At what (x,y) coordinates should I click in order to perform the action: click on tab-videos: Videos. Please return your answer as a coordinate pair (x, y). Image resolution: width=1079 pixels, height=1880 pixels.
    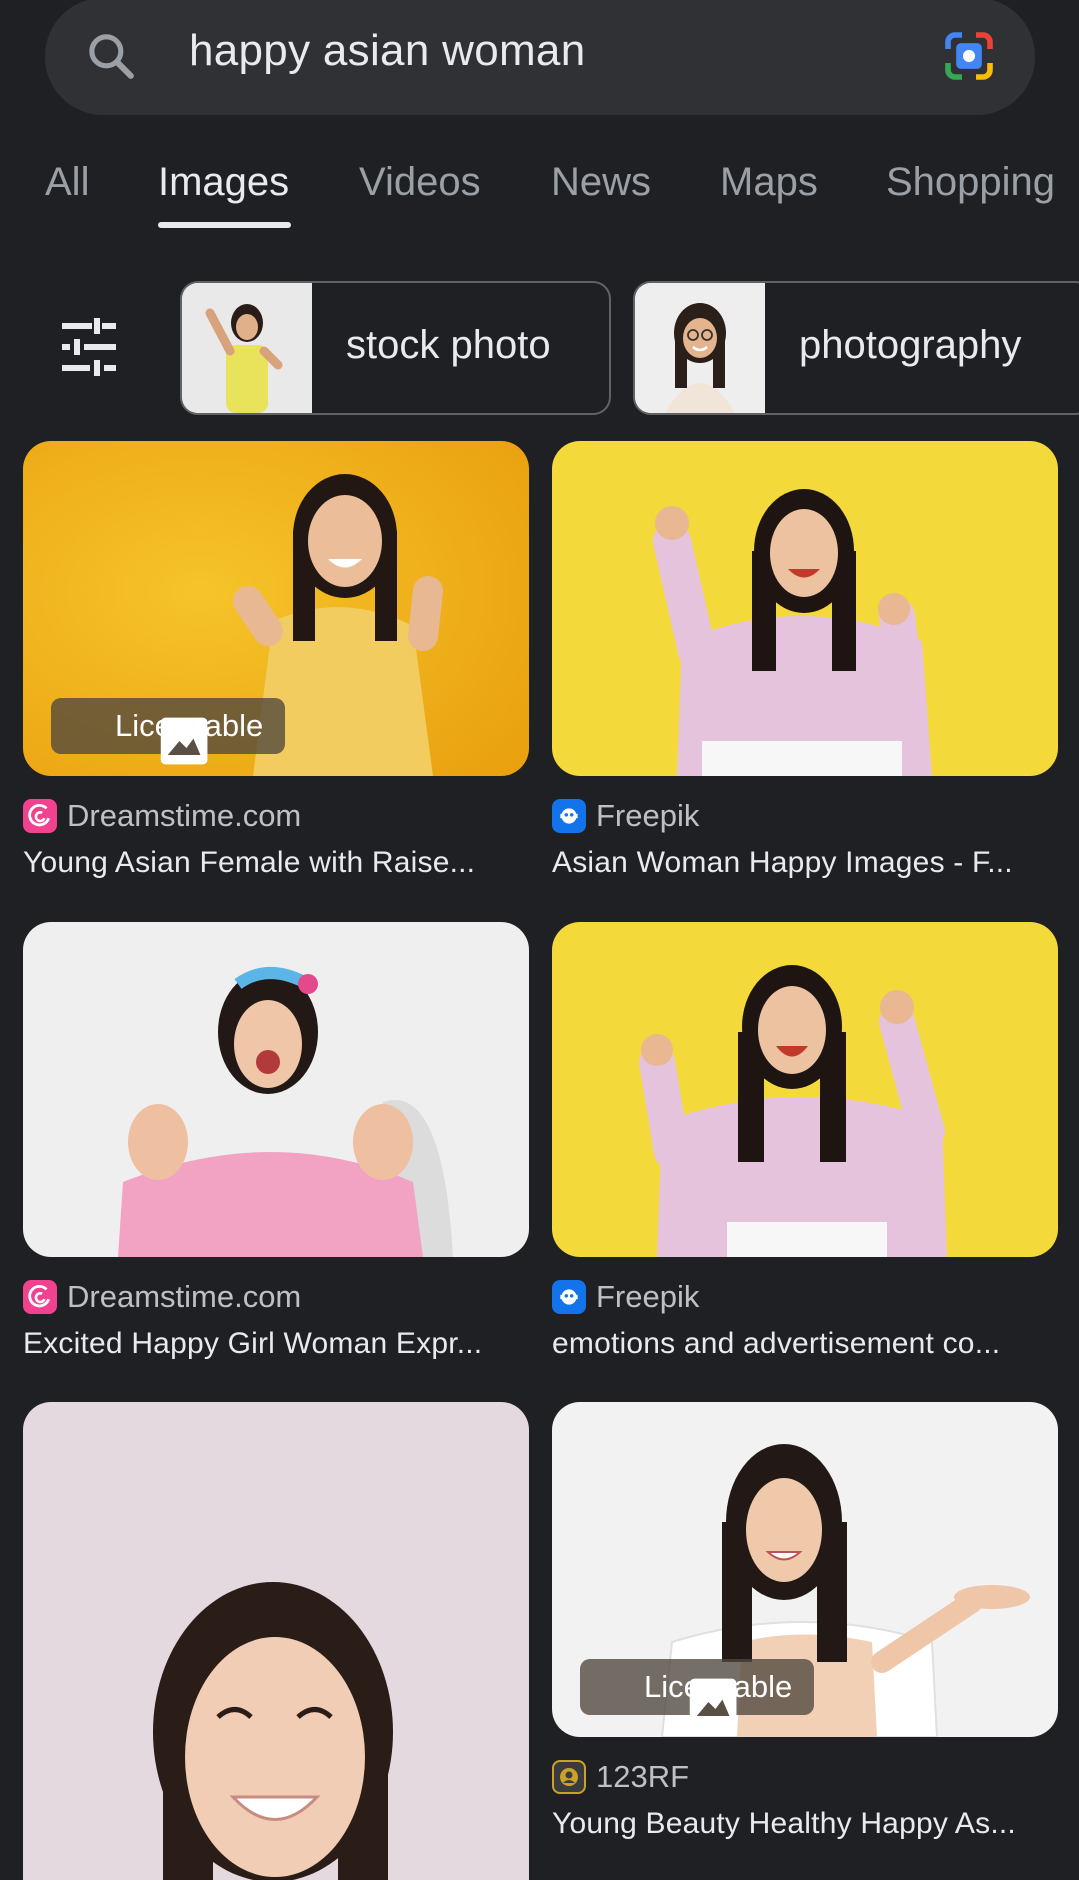
    Looking at the image, I should click on (420, 182).